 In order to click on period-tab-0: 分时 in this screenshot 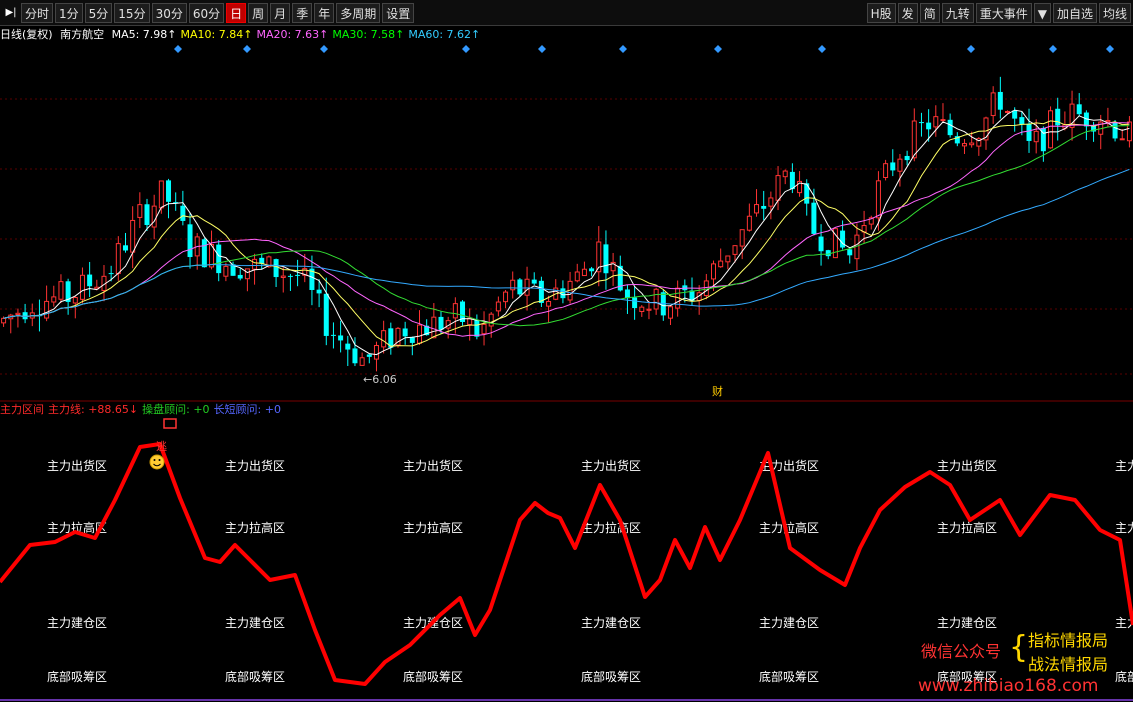, I will do `click(37, 12)`.